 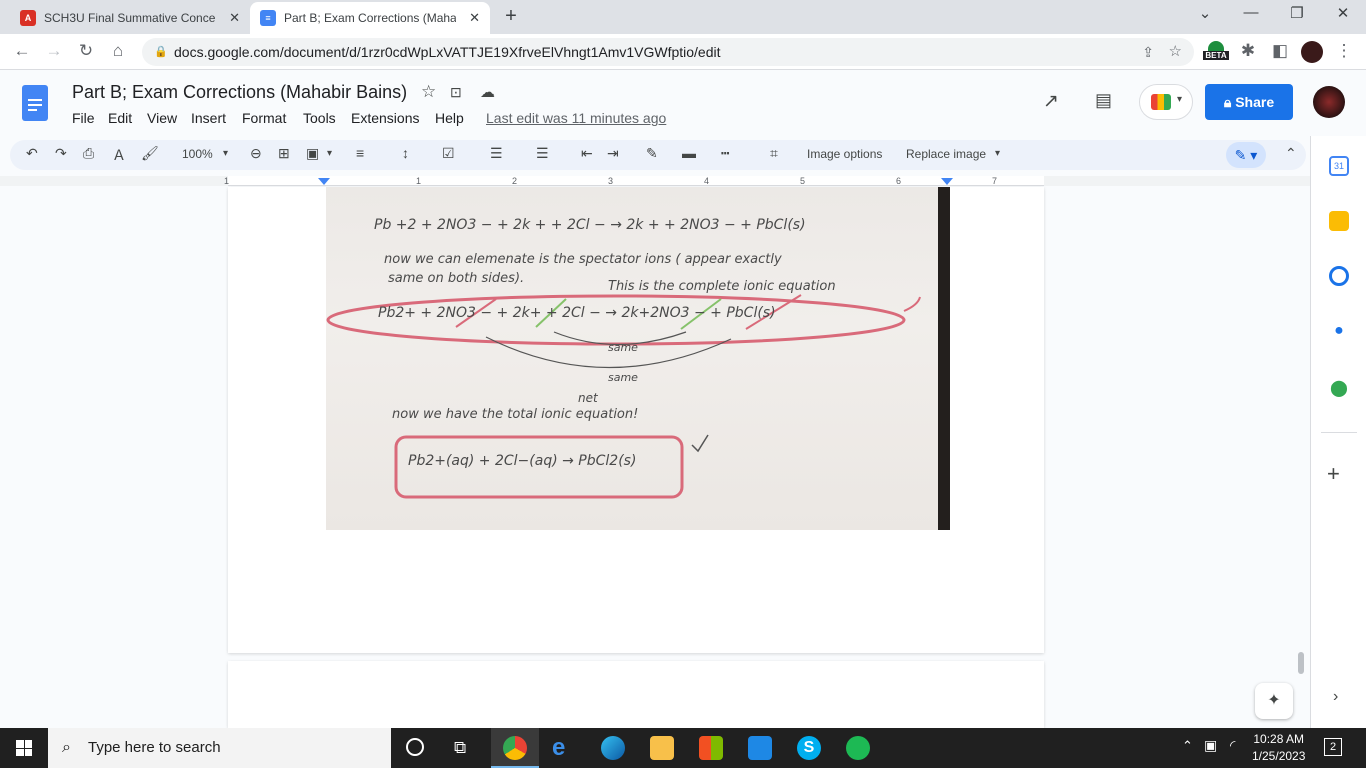 I want to click on numbered-list-icon: ☰, so click(x=542, y=153).